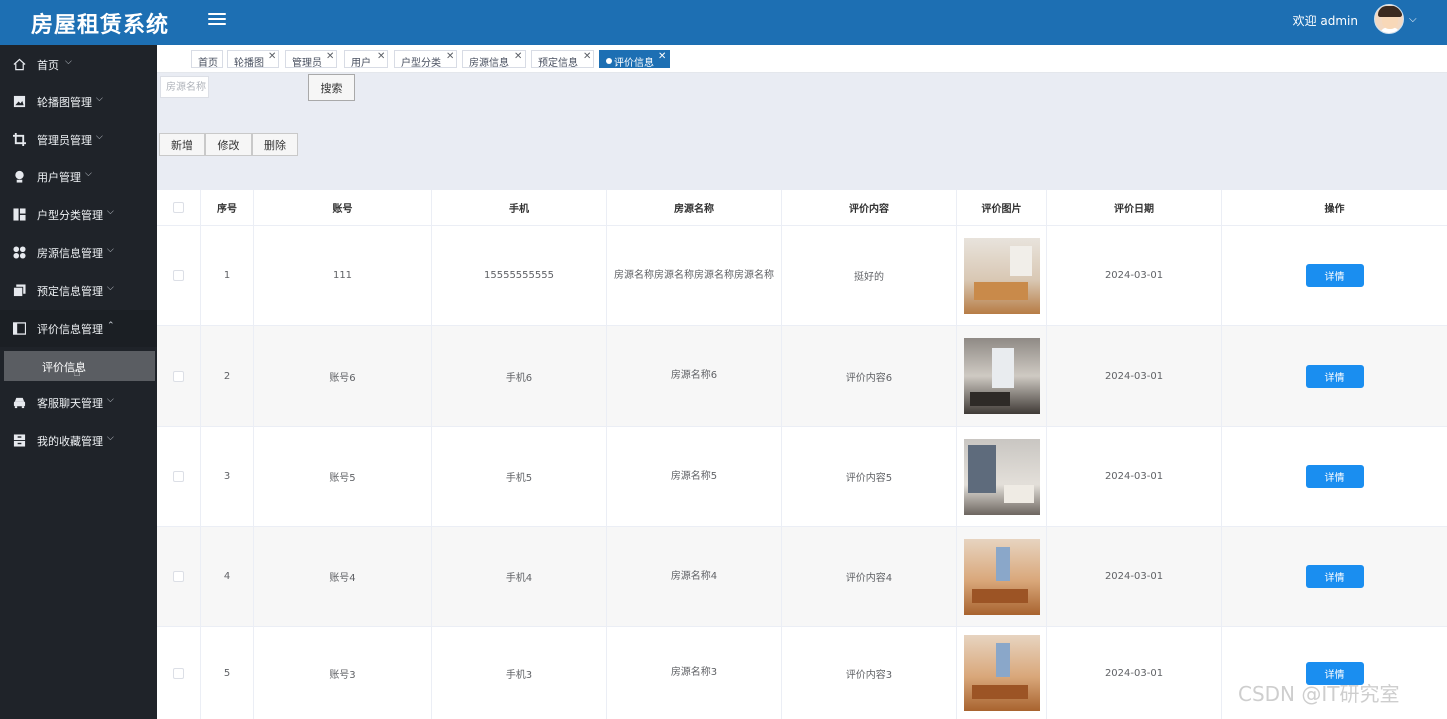  I want to click on tab-booking: 预定信息 ✕, so click(562, 59).